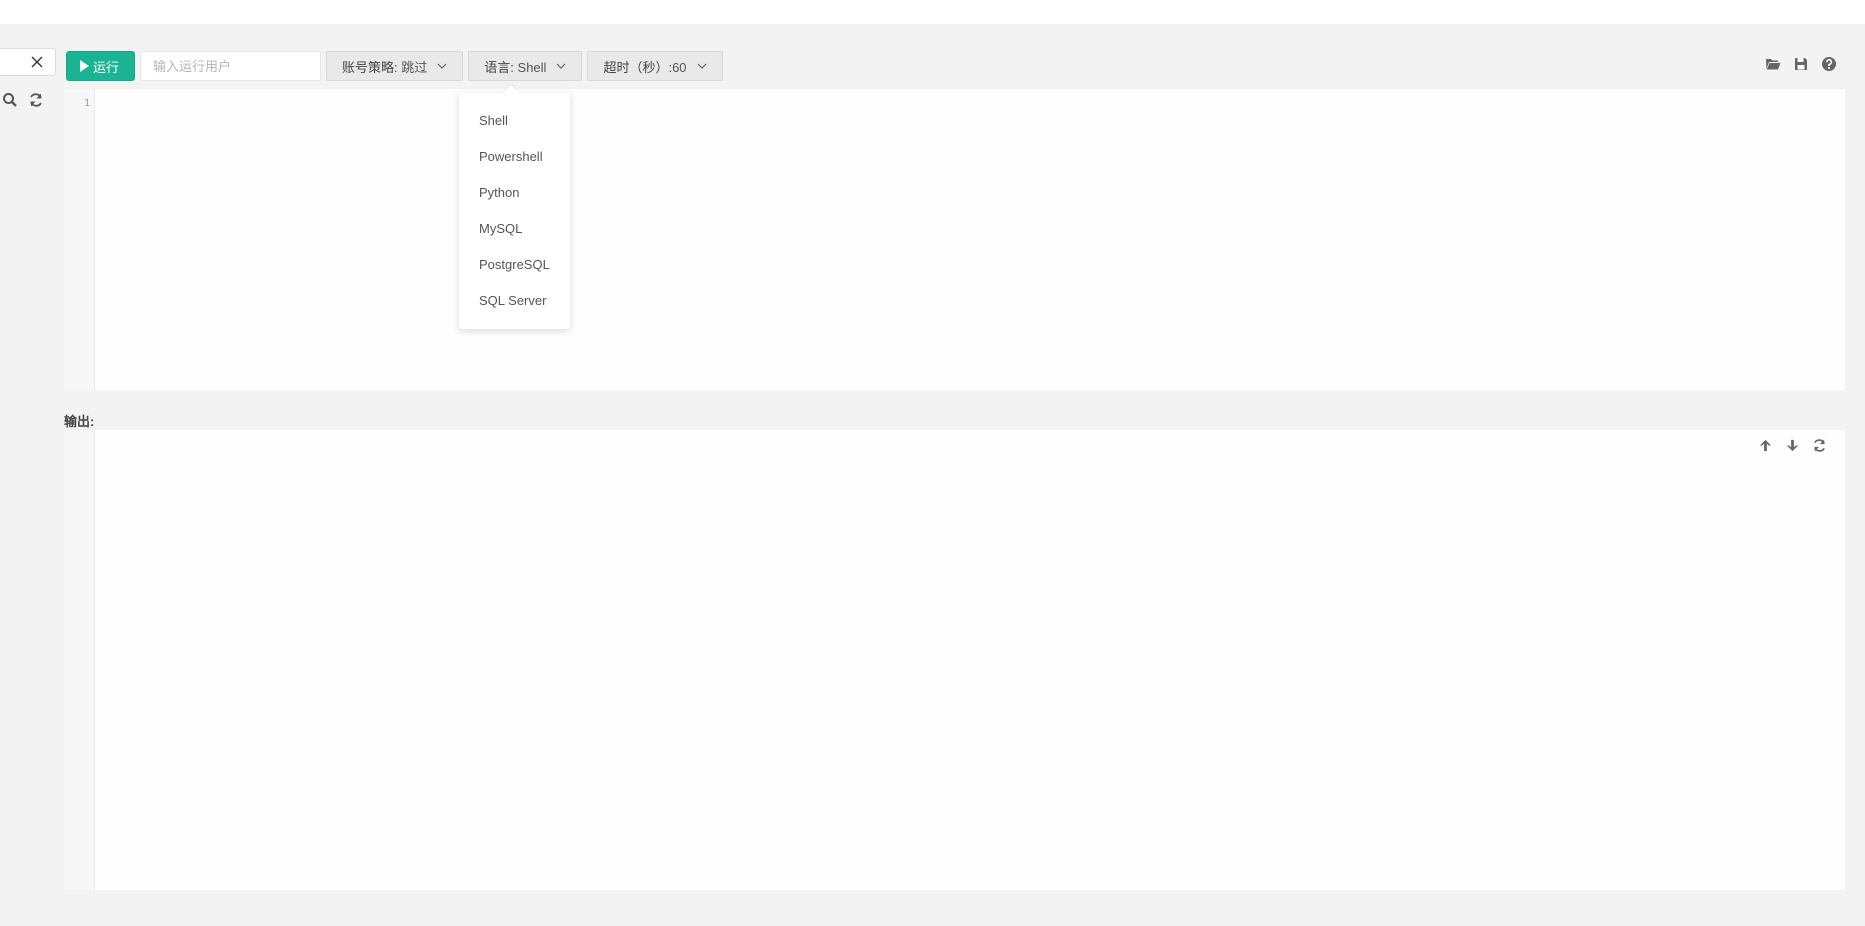 The image size is (1865, 926). I want to click on command-toolbar: 运行 账号策略: 跳过 语言: Shell 超时（秒）:60, so click(394, 66).